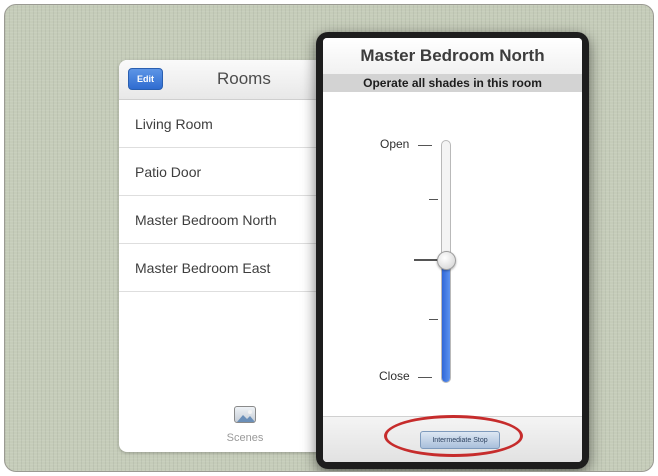 The image size is (658, 476). I want to click on shade-slider-thumb, so click(446, 260).